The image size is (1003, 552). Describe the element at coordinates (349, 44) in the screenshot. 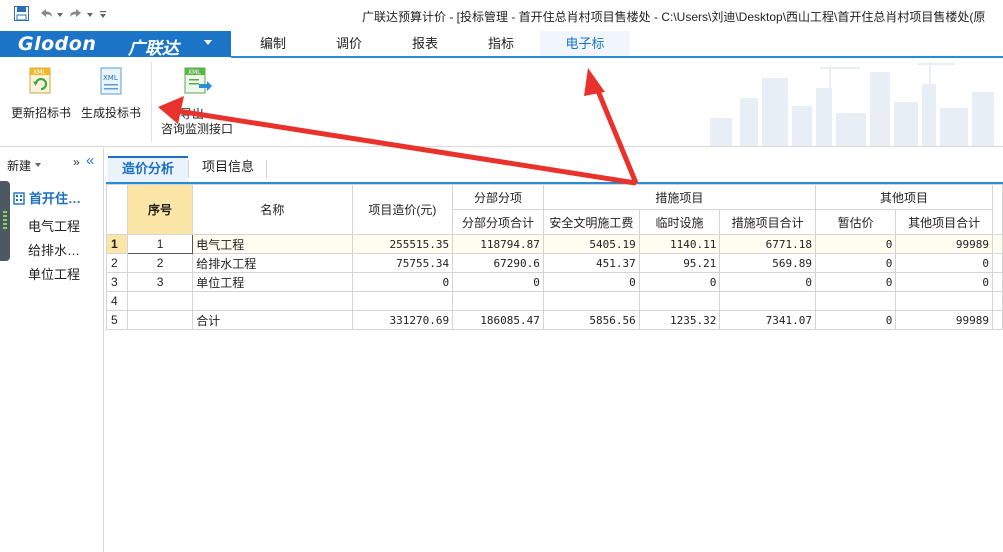

I see `menu-tab-adjust-price: 调价` at that location.